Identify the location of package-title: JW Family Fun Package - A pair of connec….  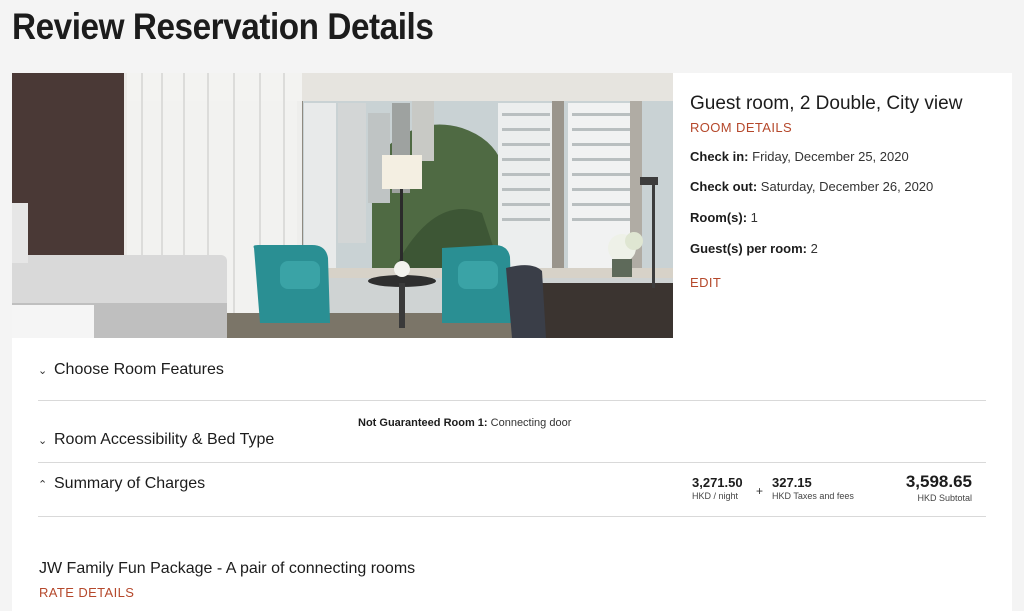
(227, 568).